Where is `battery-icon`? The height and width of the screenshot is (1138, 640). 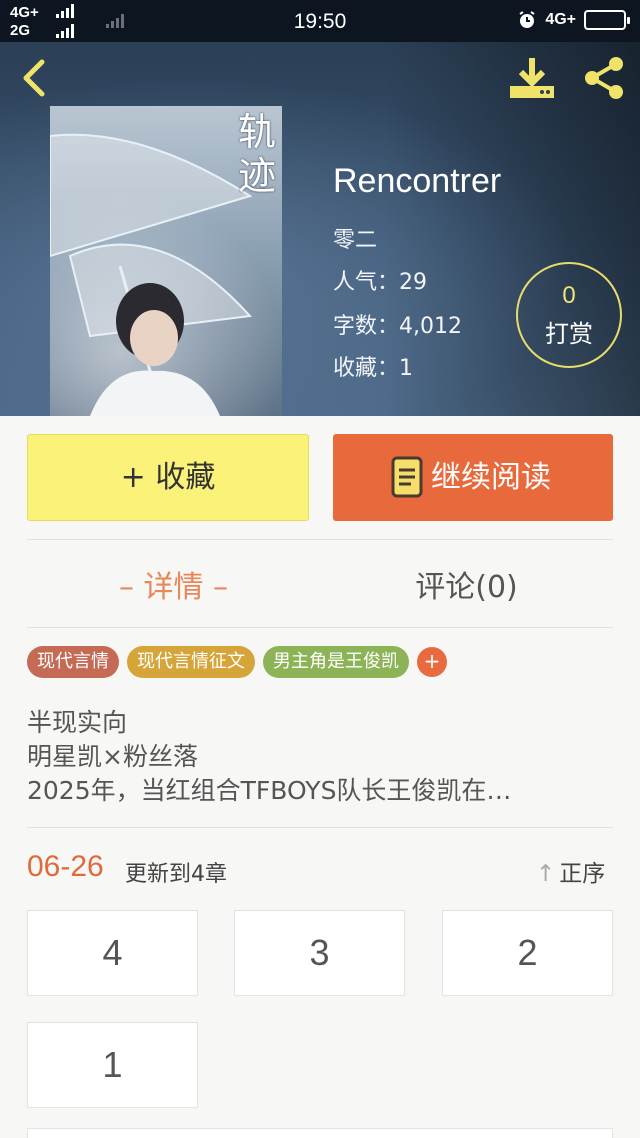
battery-icon is located at coordinates (607, 20).